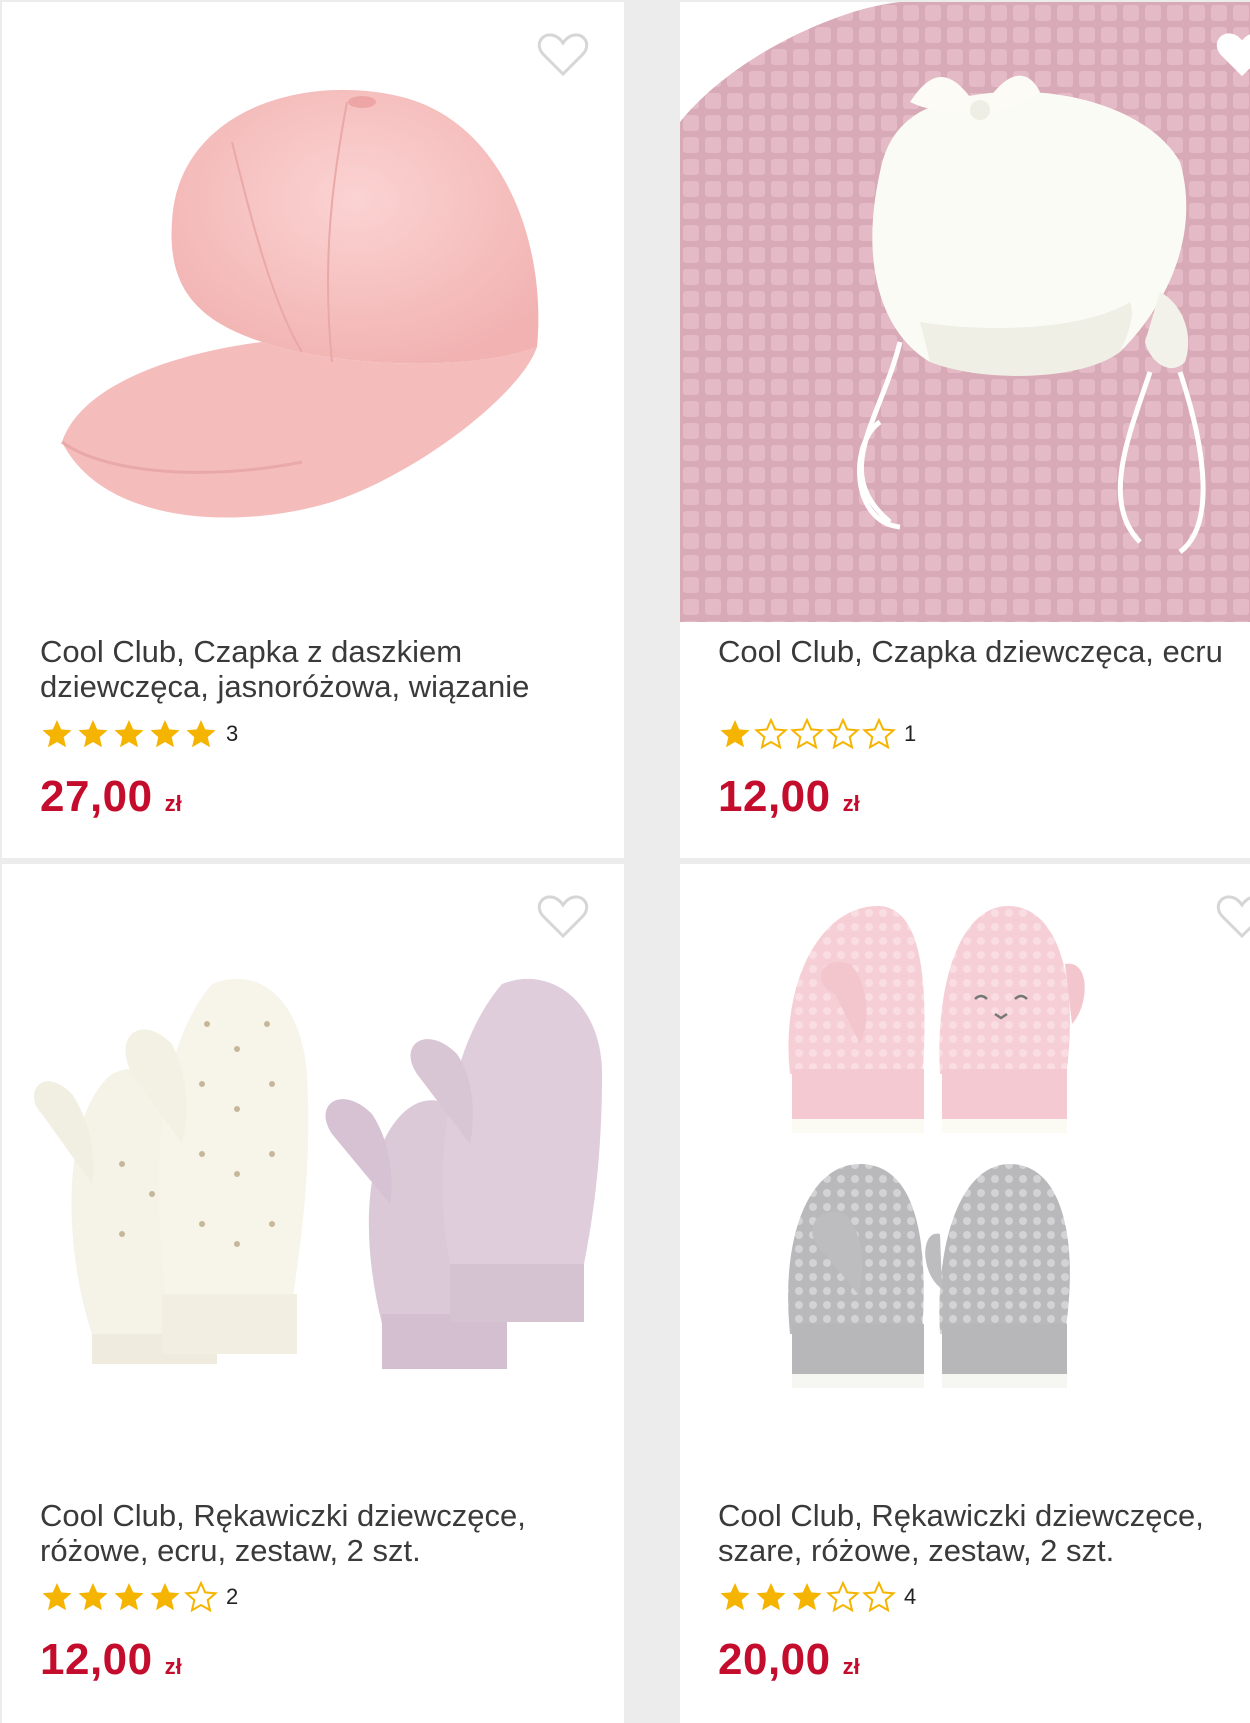 This screenshot has height=1723, width=1250. I want to click on rating-count: 3, so click(232, 733).